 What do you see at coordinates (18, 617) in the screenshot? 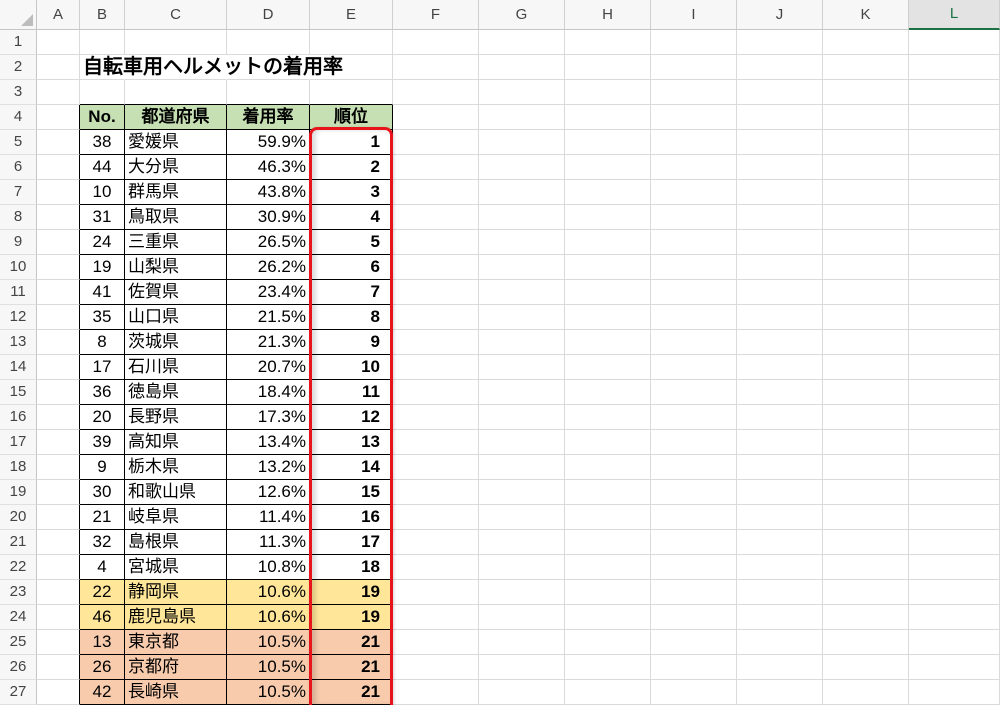
I see `row-header-24: 24` at bounding box center [18, 617].